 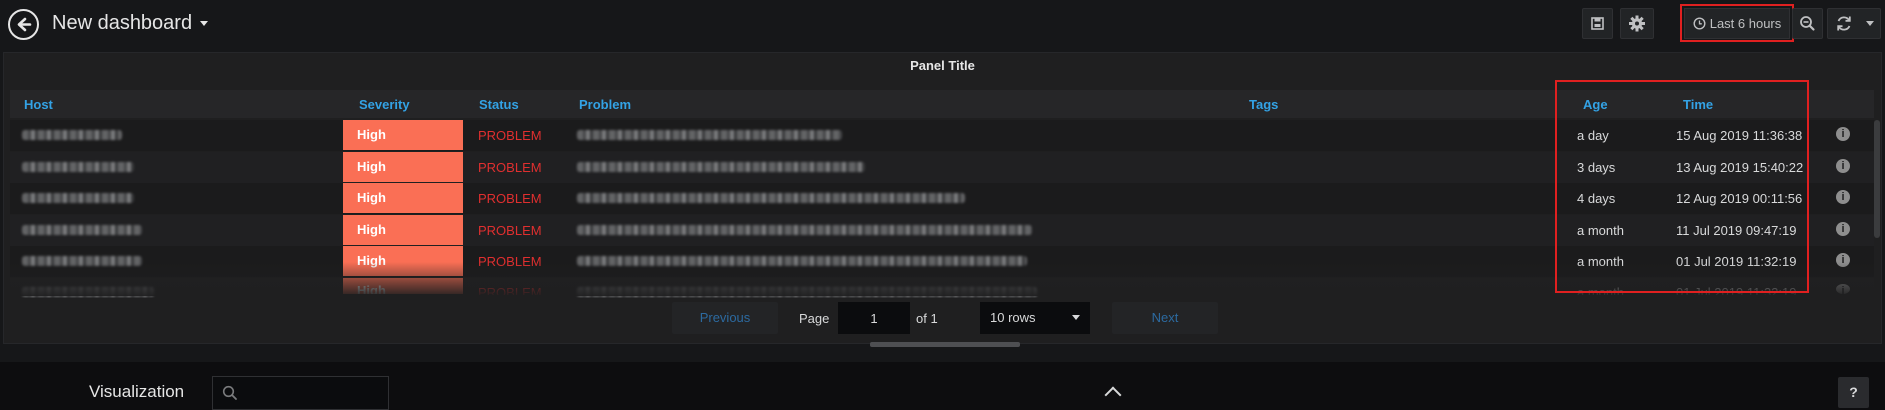 I want to click on save-button, so click(x=1597, y=23).